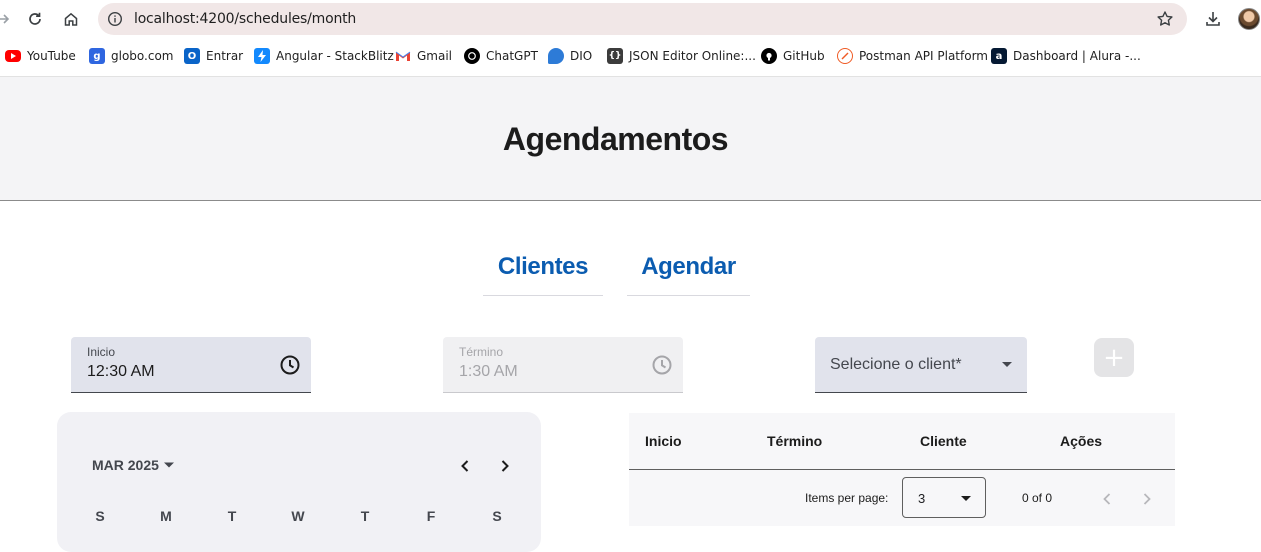  Describe the element at coordinates (142, 56) in the screenshot. I see `bookmark-label: globo.com` at that location.